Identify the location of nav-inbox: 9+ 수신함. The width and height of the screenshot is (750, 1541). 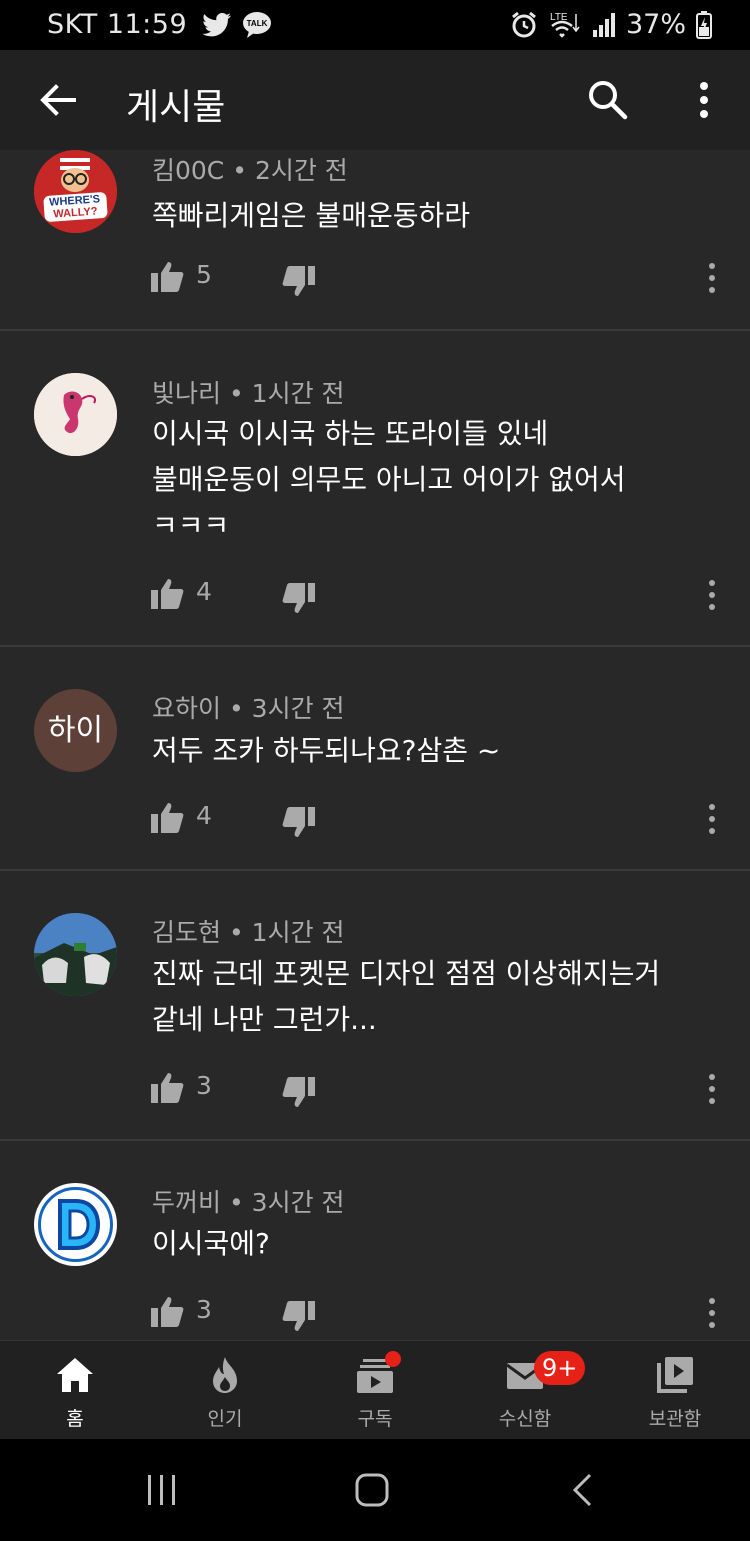
(525, 1390).